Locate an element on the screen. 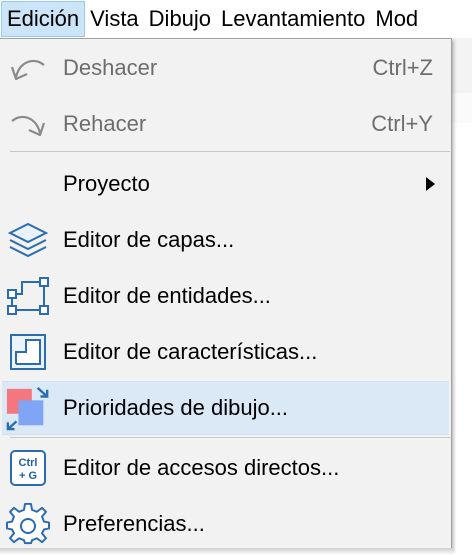 This screenshot has width=472, height=555. menu-item-redo: Rehacer Ctrl+Y is located at coordinates (225, 124).